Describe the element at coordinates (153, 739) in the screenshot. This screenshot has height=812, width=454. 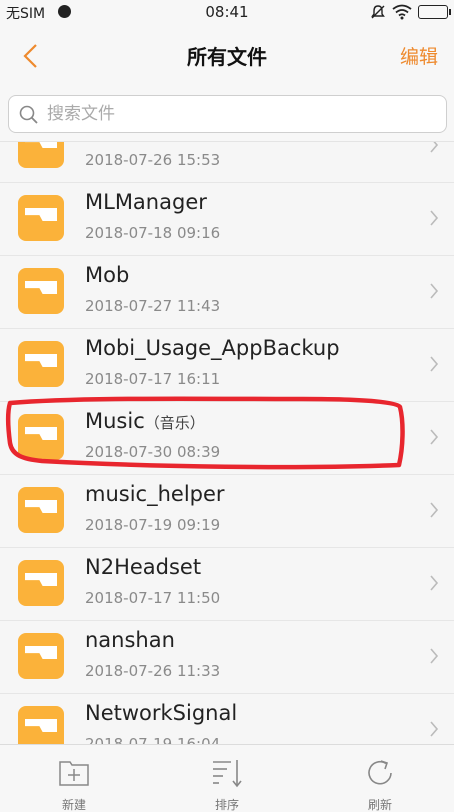
I see `file-date: 2018-07-19 16:04` at that location.